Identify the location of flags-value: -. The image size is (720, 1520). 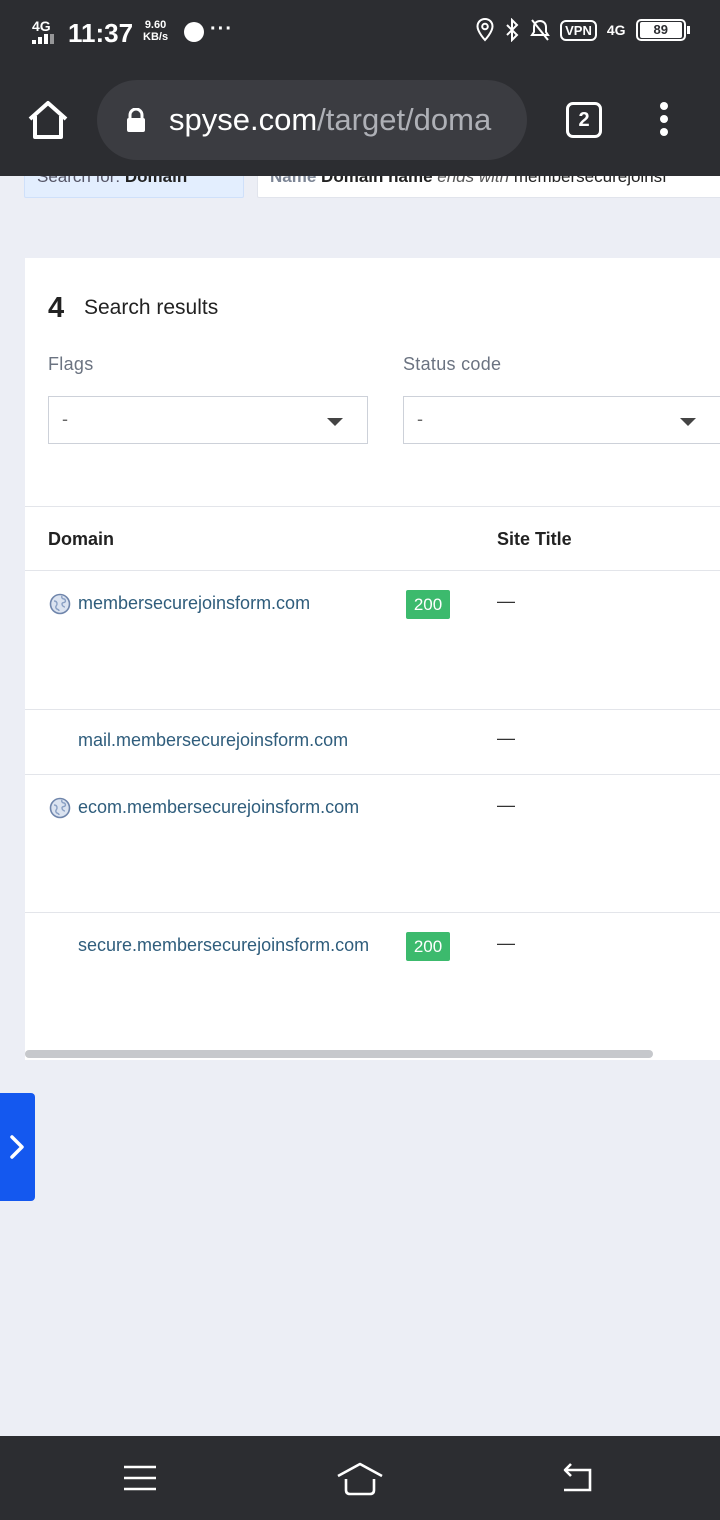
(65, 419).